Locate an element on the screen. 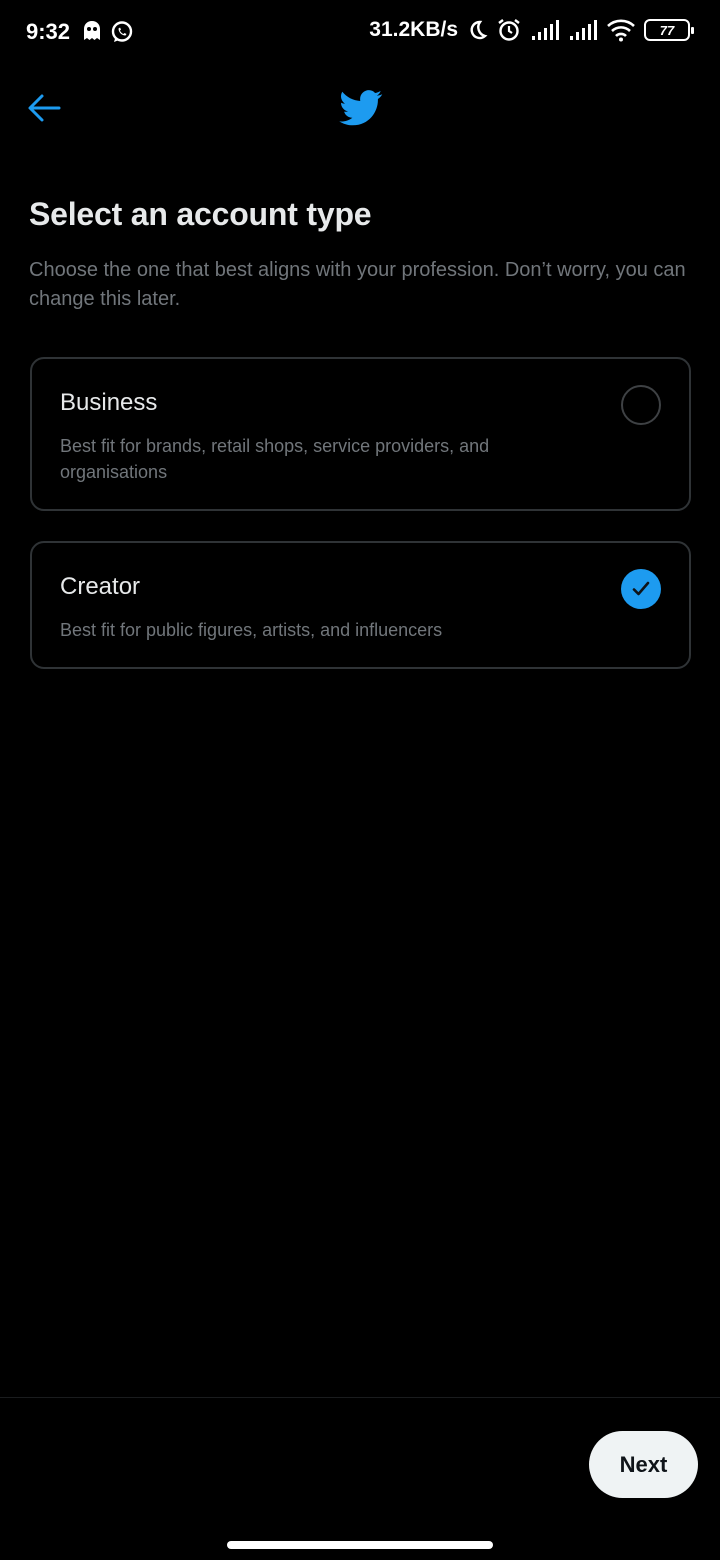 This screenshot has width=720, height=1560. checkmark-icon is located at coordinates (641, 588).